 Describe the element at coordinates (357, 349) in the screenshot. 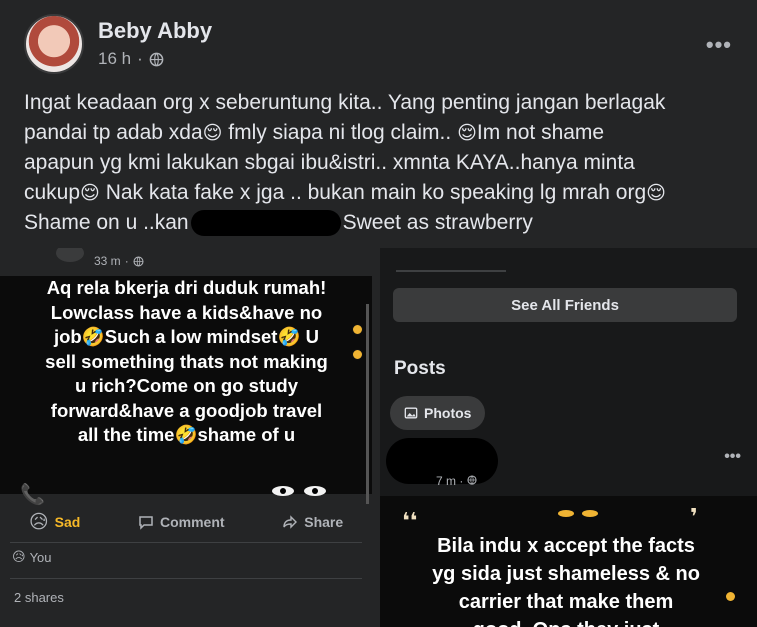

I see `sticker-dots` at that location.